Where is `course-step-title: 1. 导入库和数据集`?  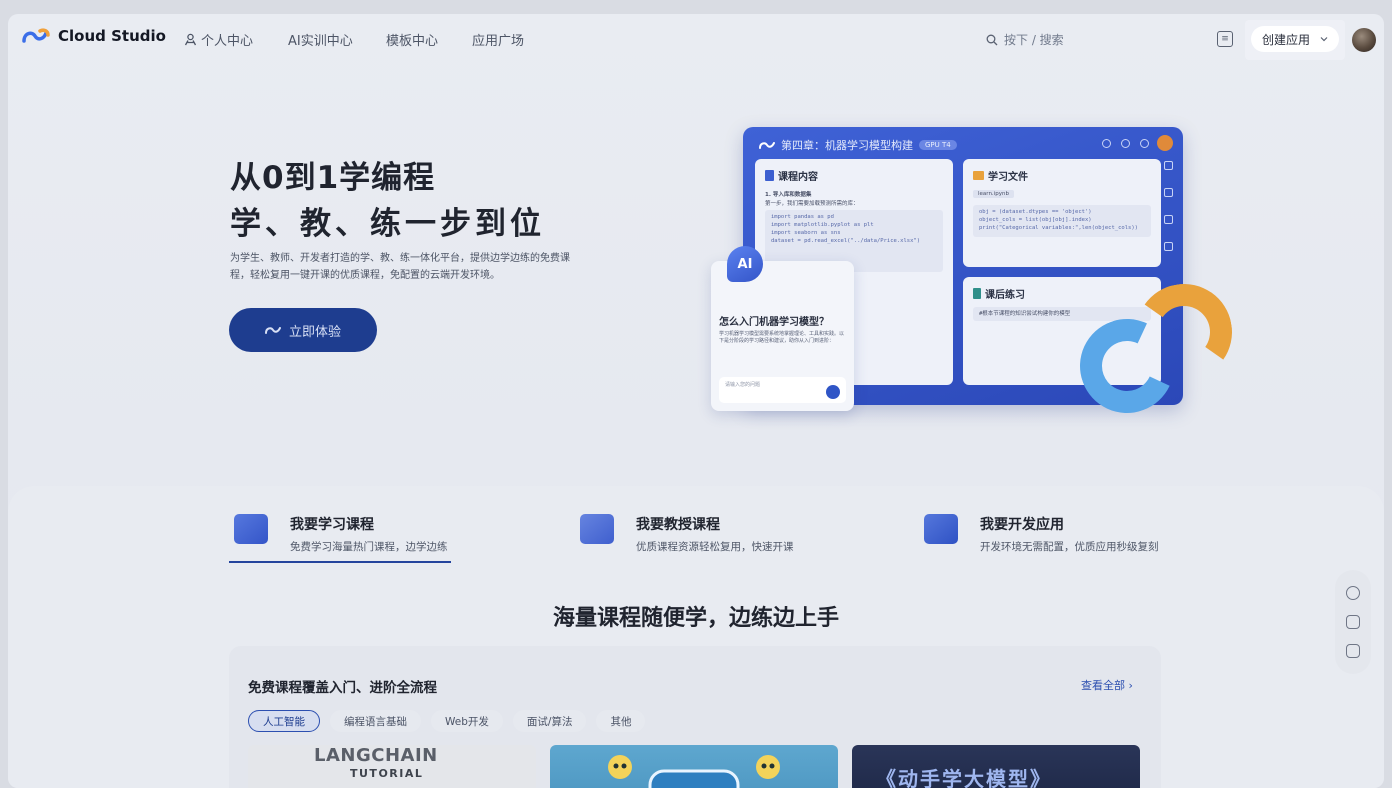 course-step-title: 1. 导入库和数据集 is located at coordinates (788, 195).